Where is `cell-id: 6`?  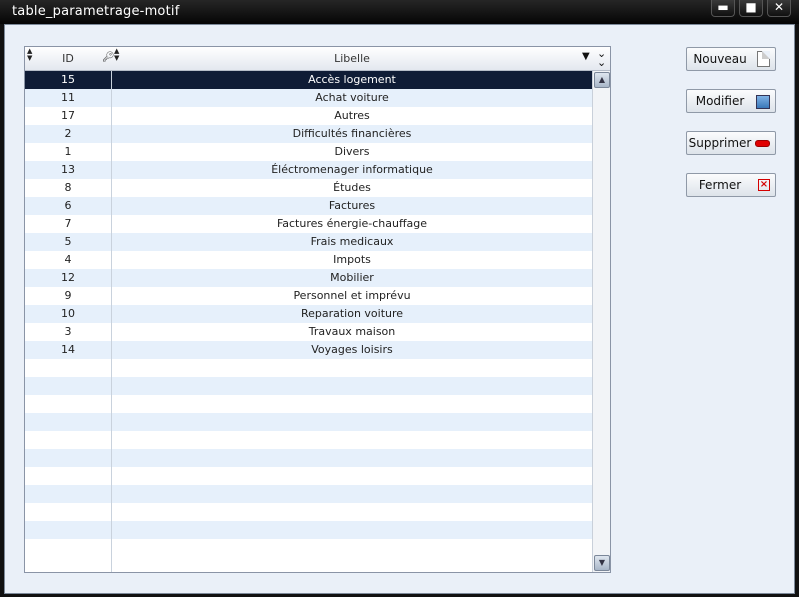 cell-id: 6 is located at coordinates (68, 205).